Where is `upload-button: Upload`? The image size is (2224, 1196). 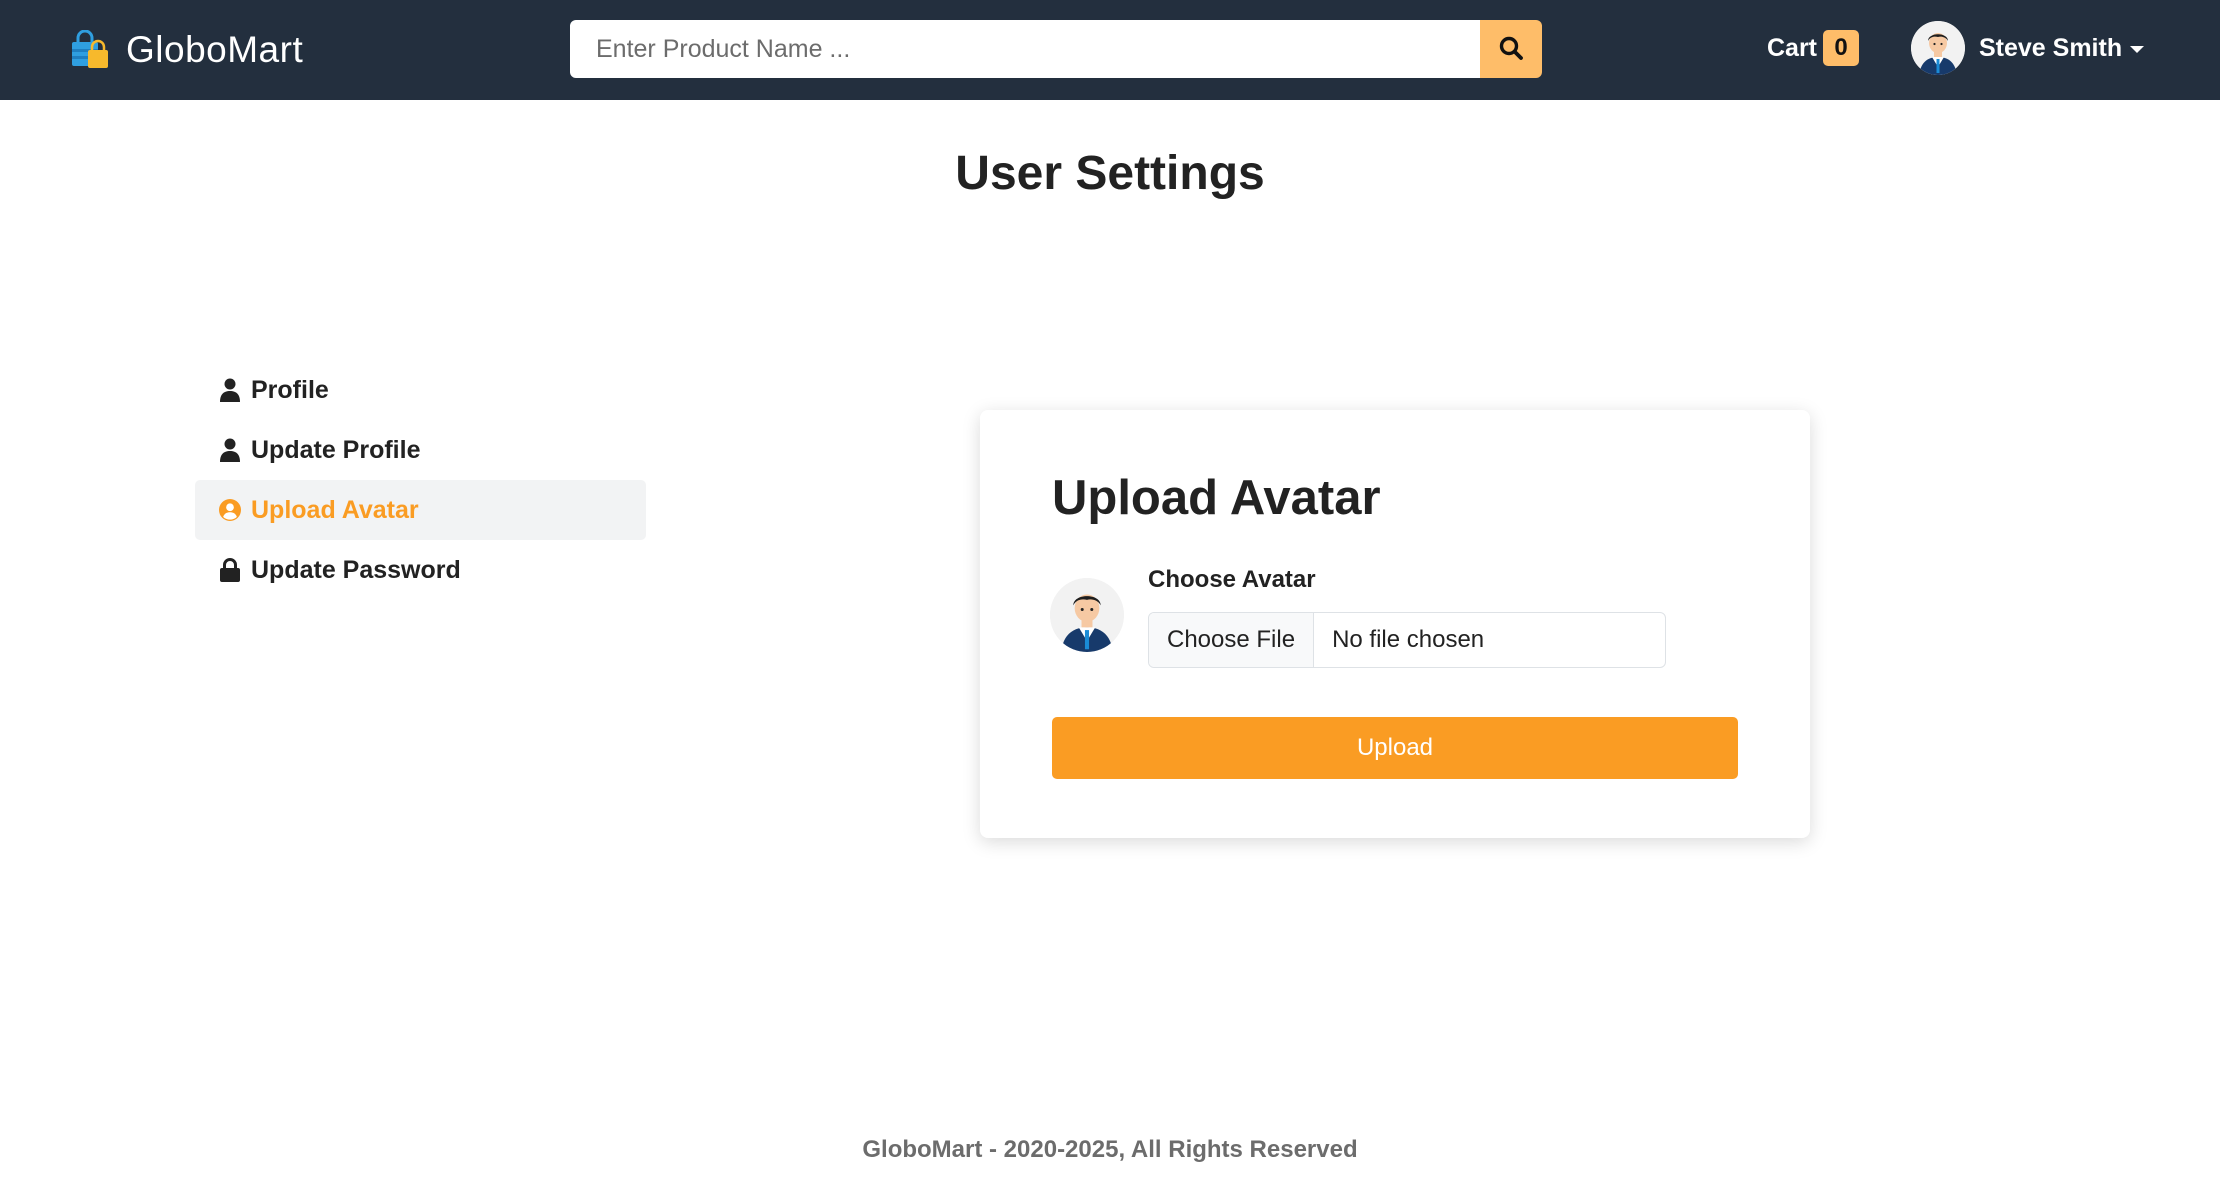 upload-button: Upload is located at coordinates (1395, 748).